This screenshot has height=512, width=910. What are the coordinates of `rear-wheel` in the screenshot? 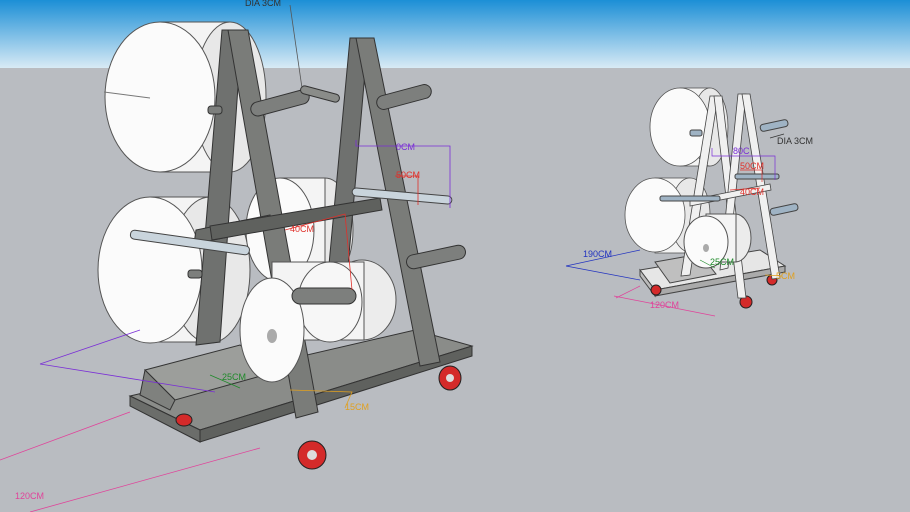 It's located at (184, 420).